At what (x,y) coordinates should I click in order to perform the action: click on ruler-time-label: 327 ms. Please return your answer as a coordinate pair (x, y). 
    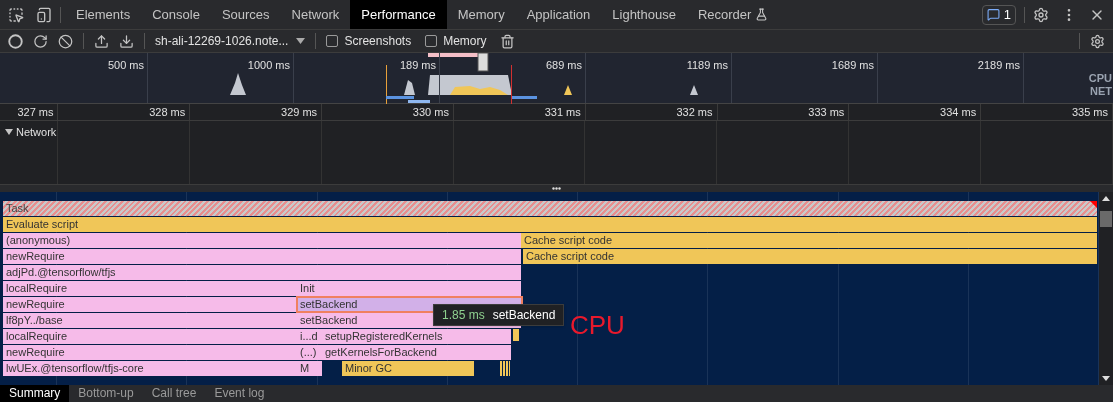
    Looking at the image, I should click on (35, 112).